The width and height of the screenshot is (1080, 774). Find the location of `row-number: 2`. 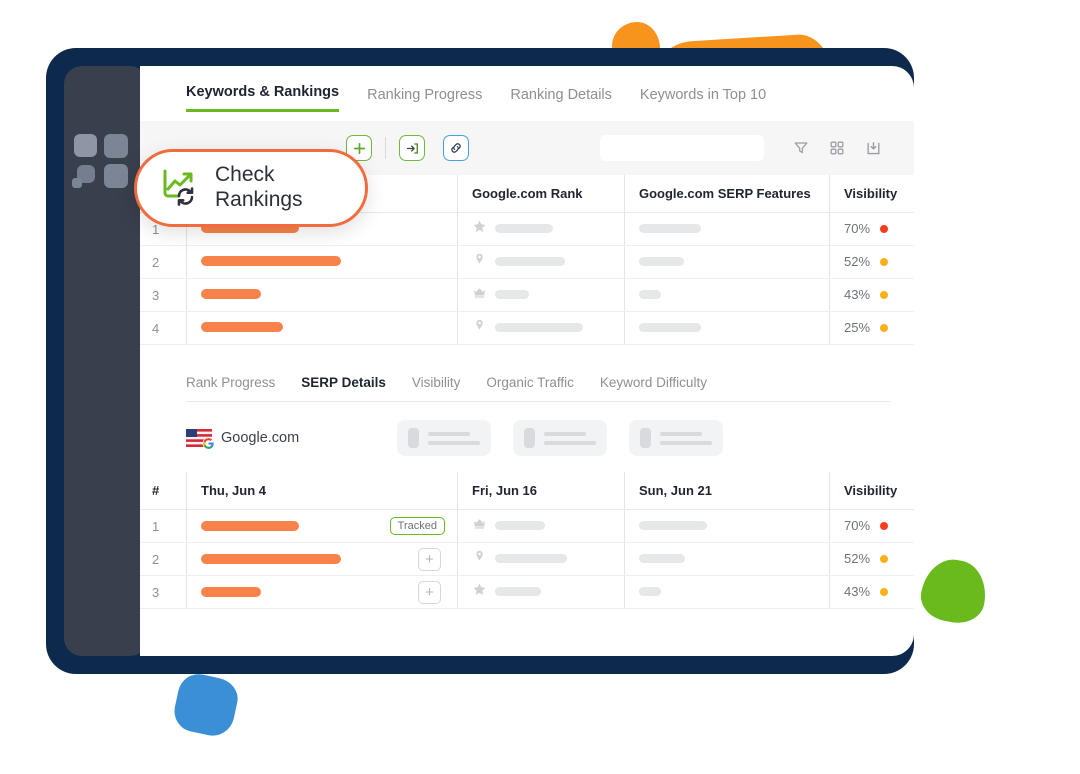

row-number: 2 is located at coordinates (163, 262).